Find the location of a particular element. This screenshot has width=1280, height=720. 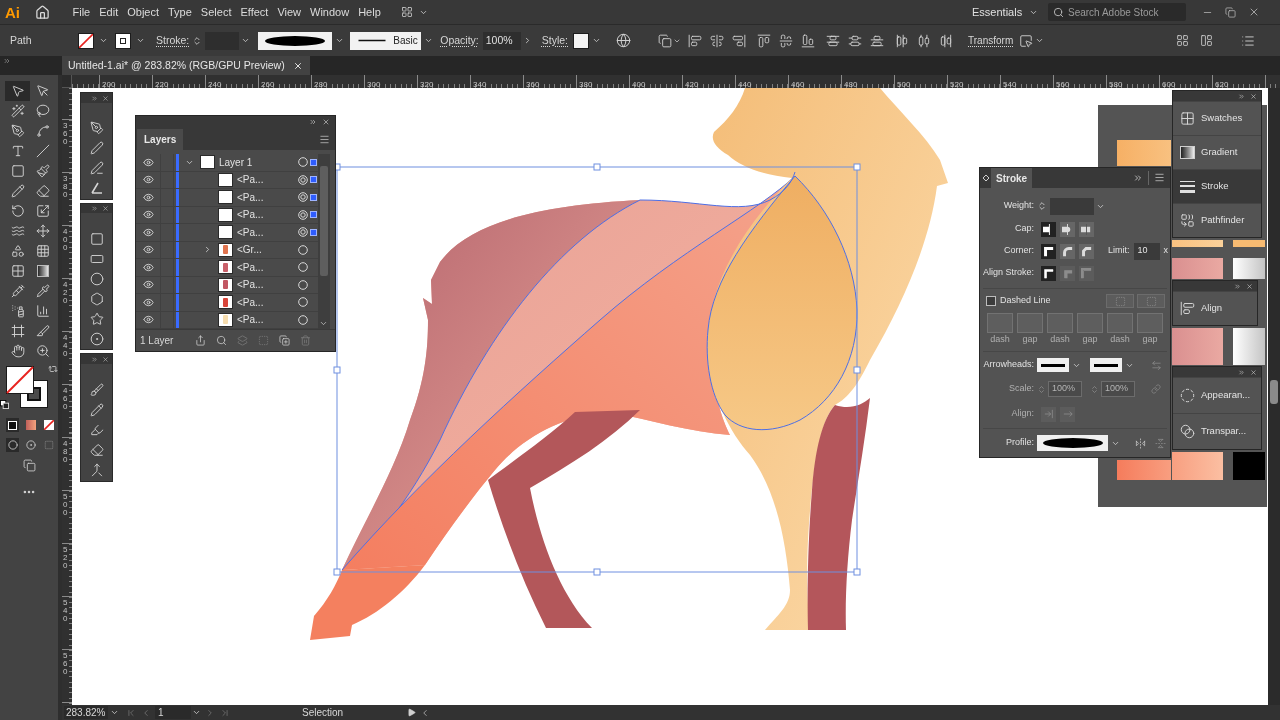

brush-definition-dropdown: Basic is located at coordinates (386, 40).